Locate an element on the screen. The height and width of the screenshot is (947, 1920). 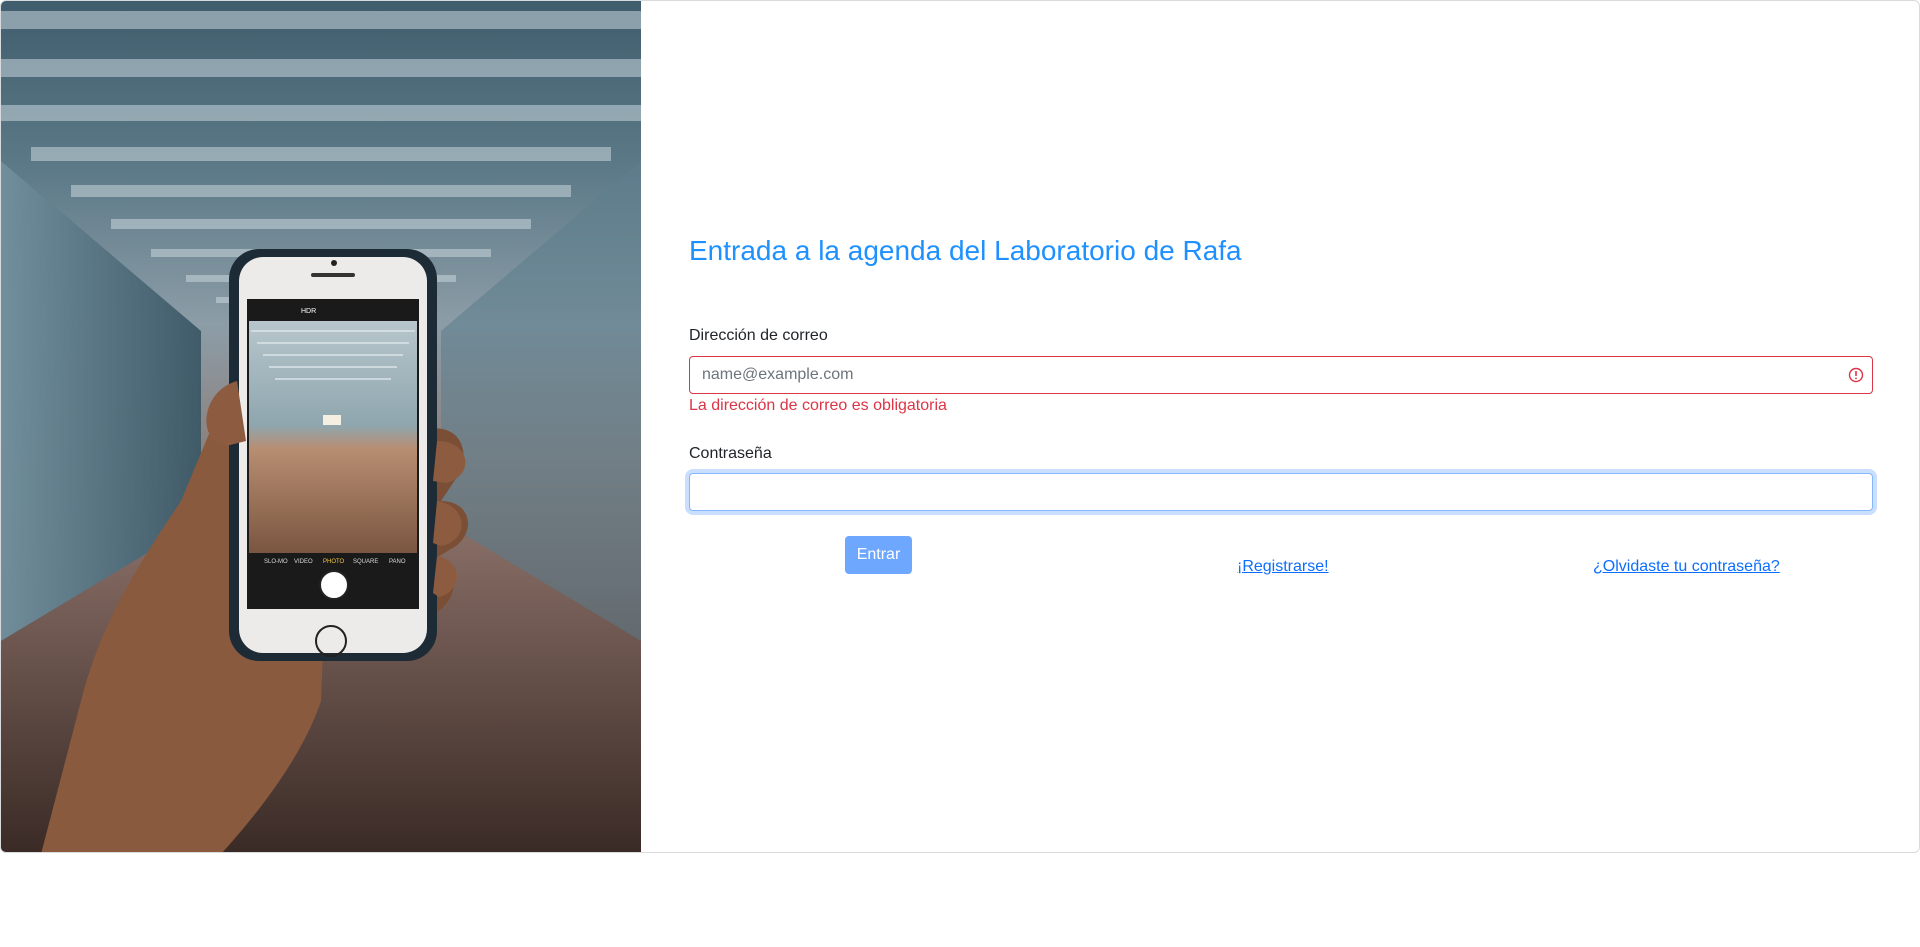
forgot-password-link: ¿Olvidaste tu contraseña? is located at coordinates (1686, 567).